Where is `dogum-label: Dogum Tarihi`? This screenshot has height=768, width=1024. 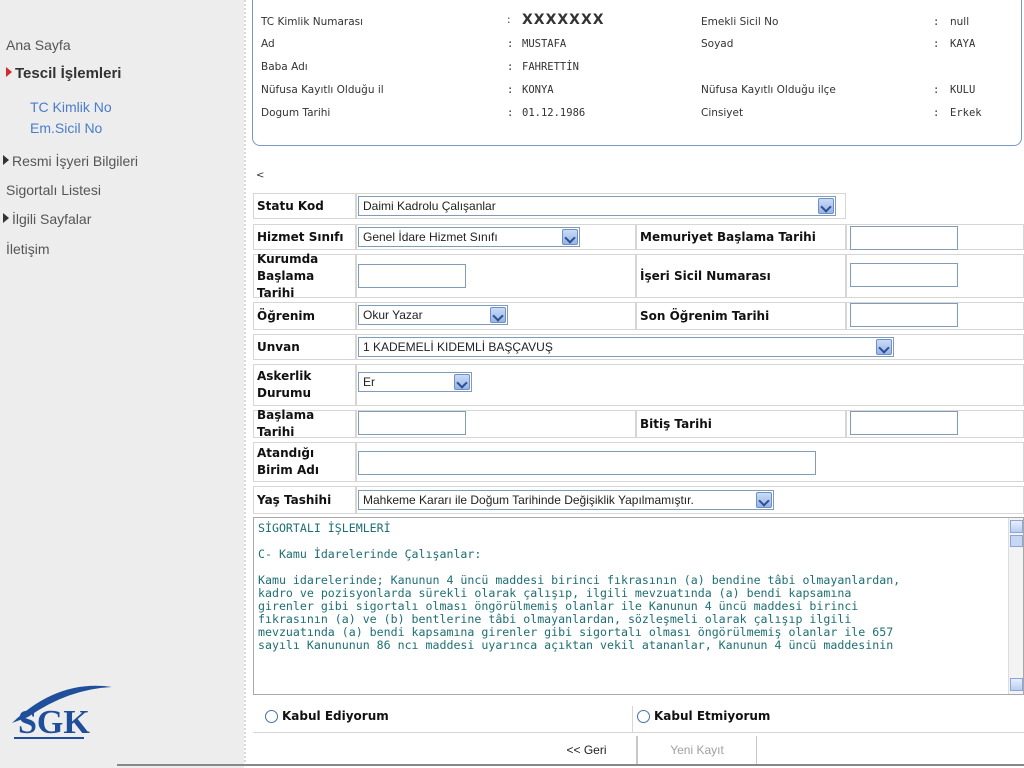 dogum-label: Dogum Tarihi is located at coordinates (296, 113).